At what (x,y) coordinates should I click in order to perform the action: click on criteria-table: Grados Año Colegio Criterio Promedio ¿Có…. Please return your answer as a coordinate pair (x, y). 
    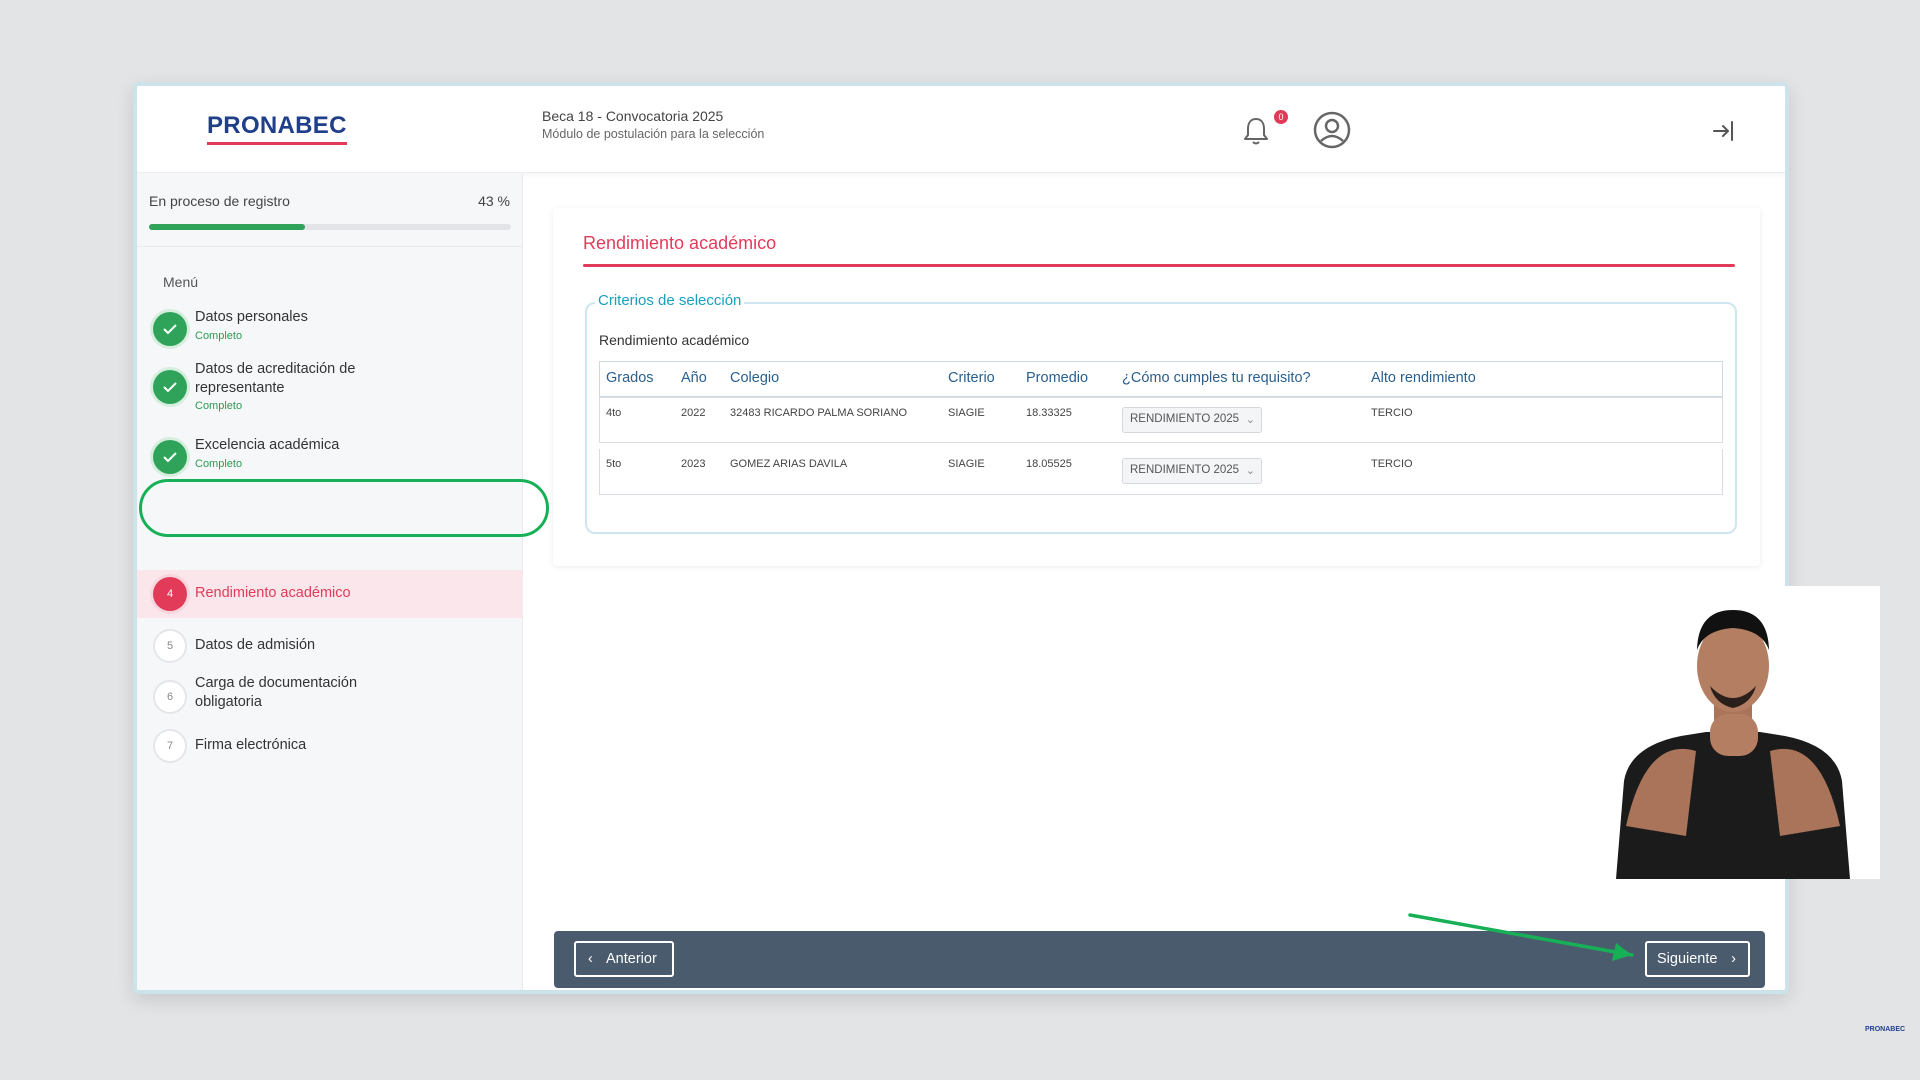
    Looking at the image, I should click on (1161, 428).